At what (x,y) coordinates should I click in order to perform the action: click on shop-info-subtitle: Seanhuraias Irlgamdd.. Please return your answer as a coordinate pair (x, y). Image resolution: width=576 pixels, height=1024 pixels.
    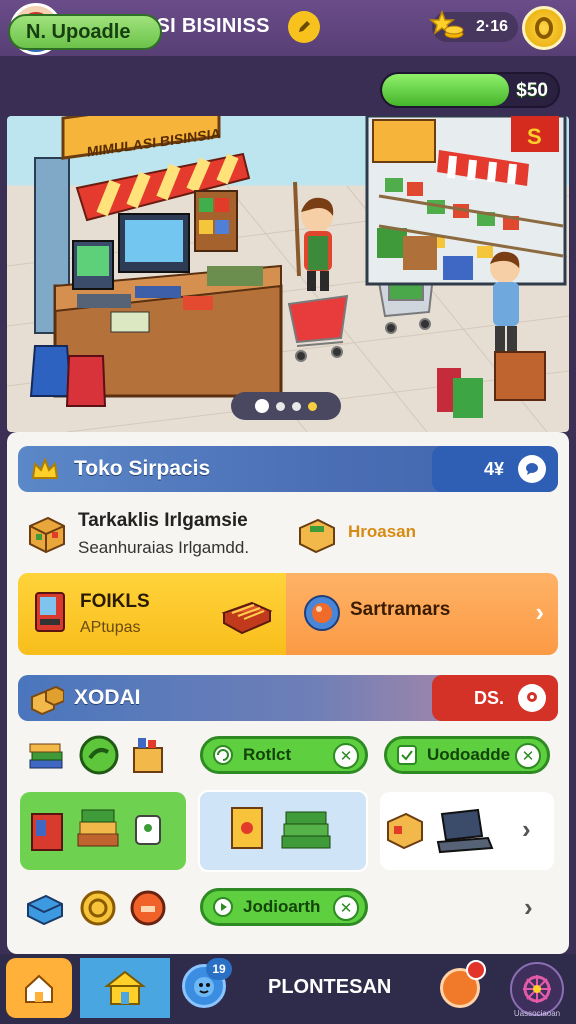
    Looking at the image, I should click on (164, 547).